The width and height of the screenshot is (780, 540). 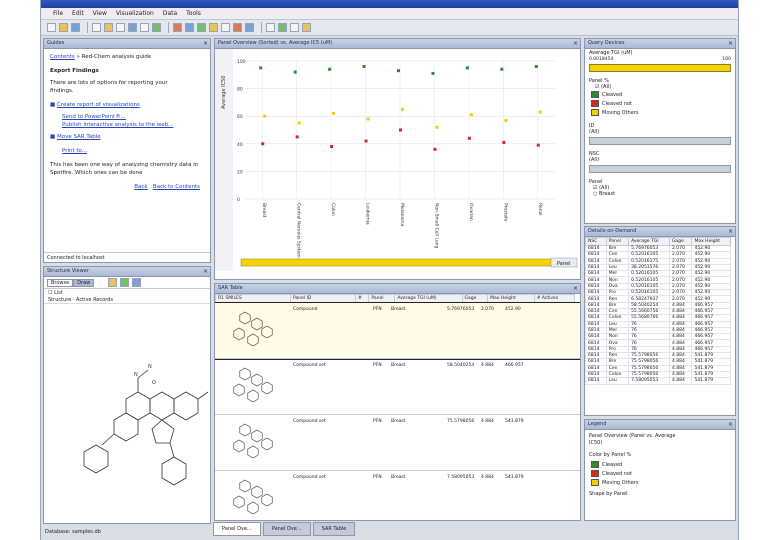 What do you see at coordinates (334, 529) in the screenshot?
I see `tab-sar-table: SAR Table` at bounding box center [334, 529].